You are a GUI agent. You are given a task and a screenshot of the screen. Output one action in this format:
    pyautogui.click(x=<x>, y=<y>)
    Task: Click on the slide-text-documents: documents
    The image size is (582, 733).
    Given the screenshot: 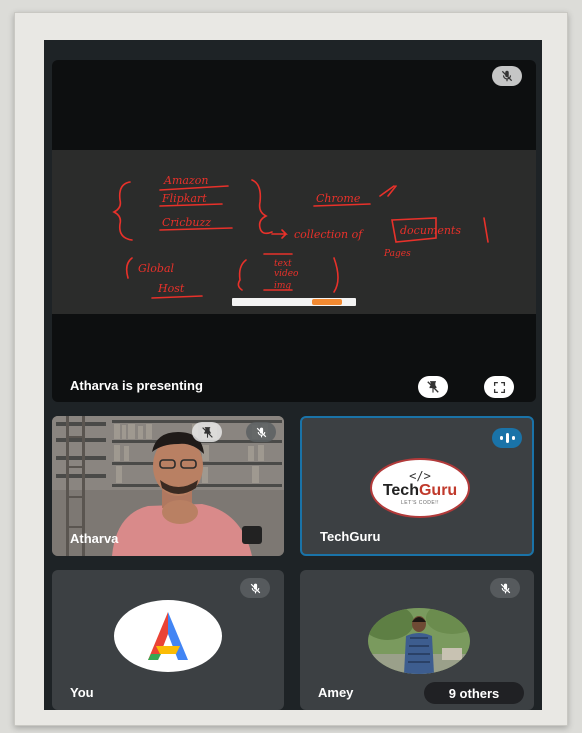 What is the action you would take?
    pyautogui.click(x=430, y=230)
    